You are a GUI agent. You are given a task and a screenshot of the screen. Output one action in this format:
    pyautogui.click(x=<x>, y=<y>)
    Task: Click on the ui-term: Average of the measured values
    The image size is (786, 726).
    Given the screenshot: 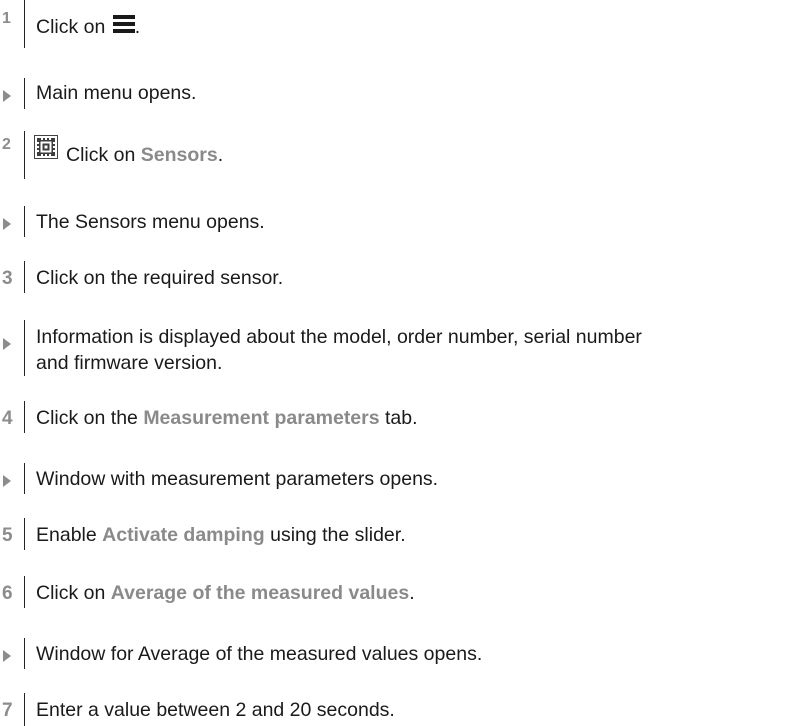 What is the action you would take?
    pyautogui.click(x=260, y=593)
    